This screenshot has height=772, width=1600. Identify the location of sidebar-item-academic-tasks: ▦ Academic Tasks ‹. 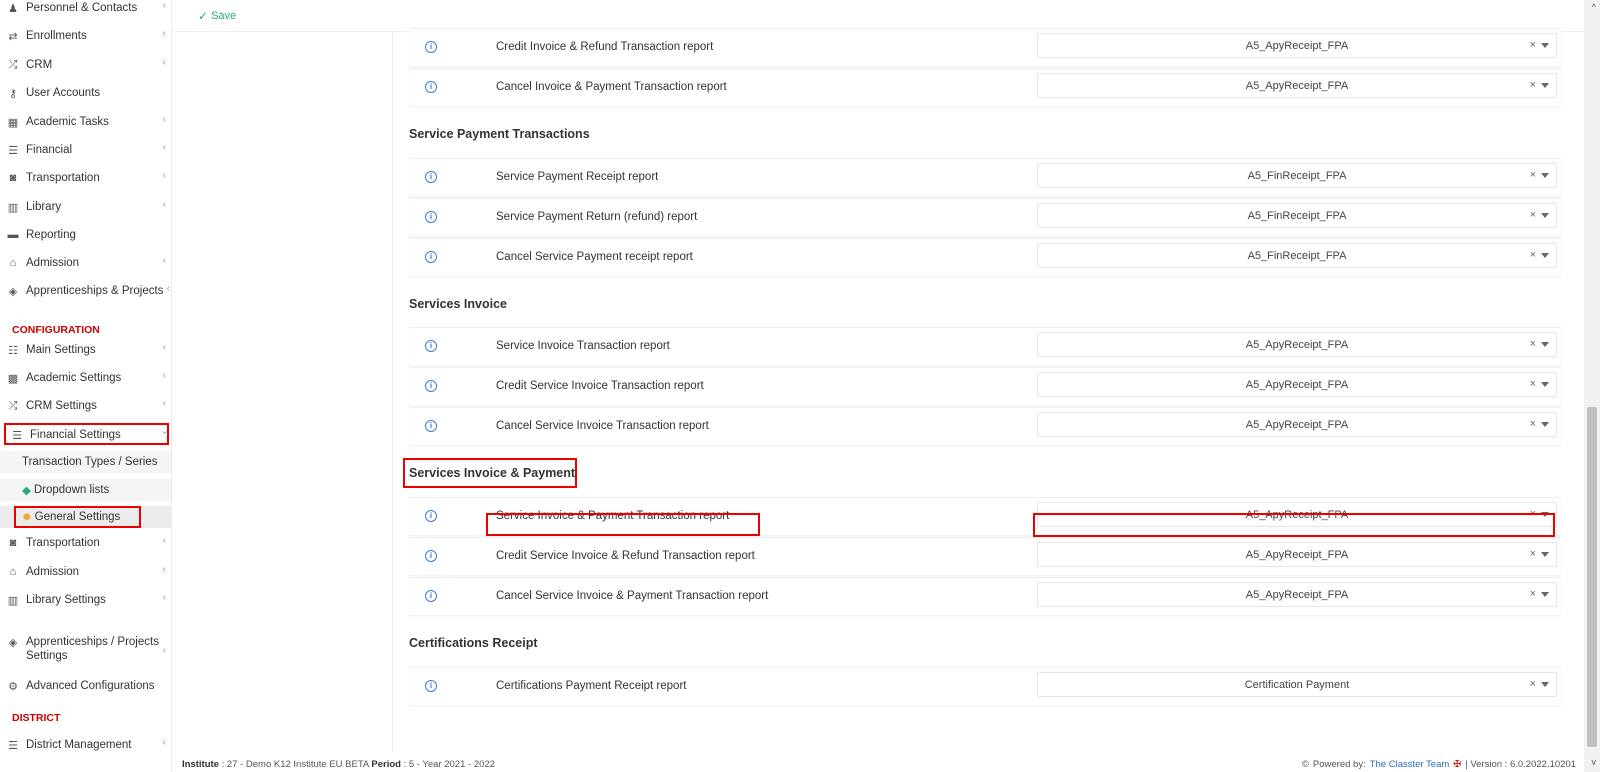
(85, 122).